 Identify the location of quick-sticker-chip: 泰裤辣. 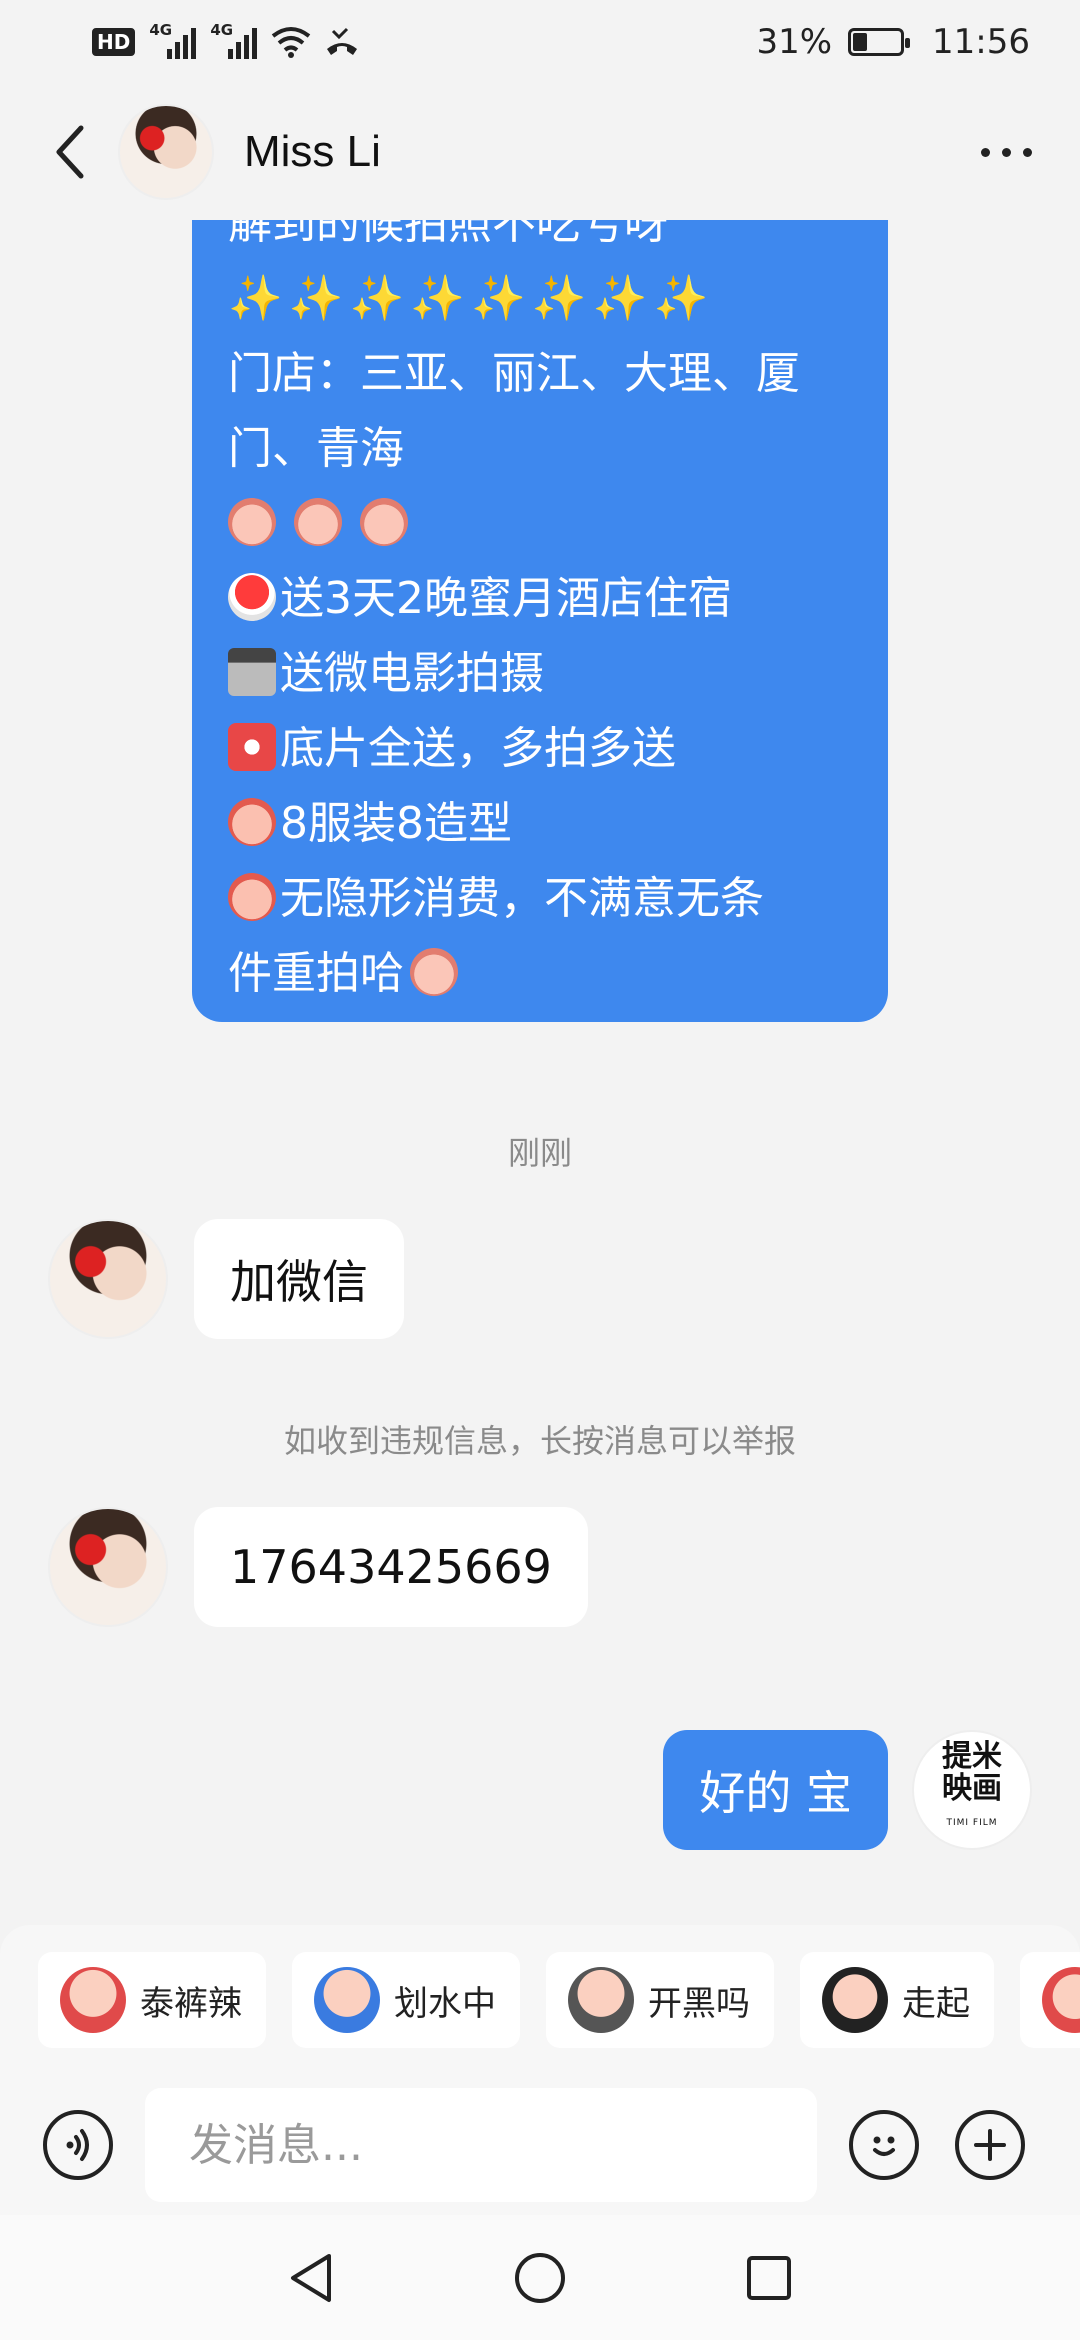
(152, 2000).